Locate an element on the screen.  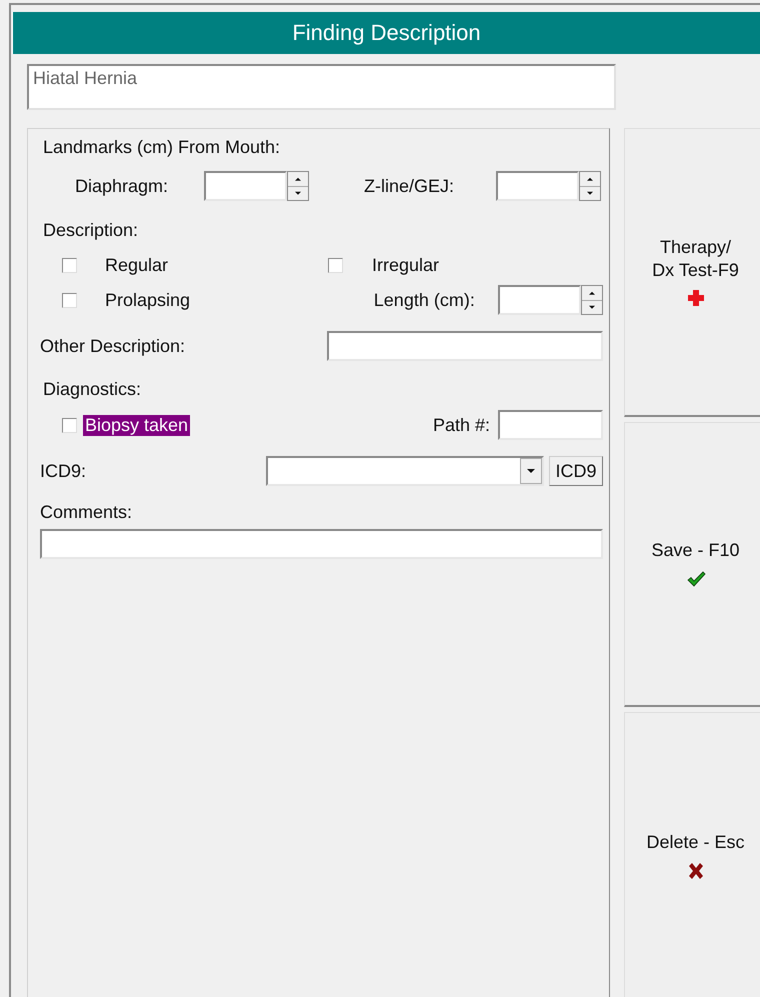
cross-icon is located at coordinates (696, 298).